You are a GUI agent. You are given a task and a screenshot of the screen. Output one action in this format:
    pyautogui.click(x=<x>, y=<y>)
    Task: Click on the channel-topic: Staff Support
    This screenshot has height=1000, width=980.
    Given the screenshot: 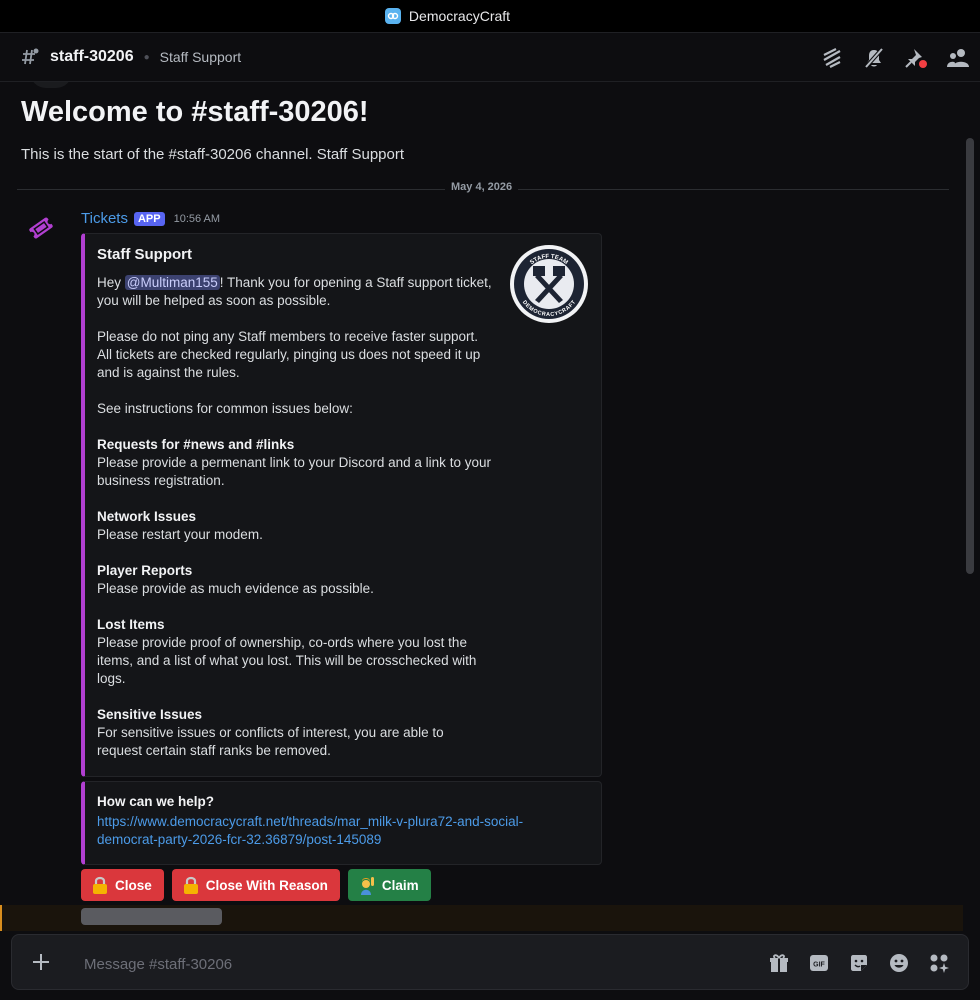 What is the action you would take?
    pyautogui.click(x=200, y=57)
    